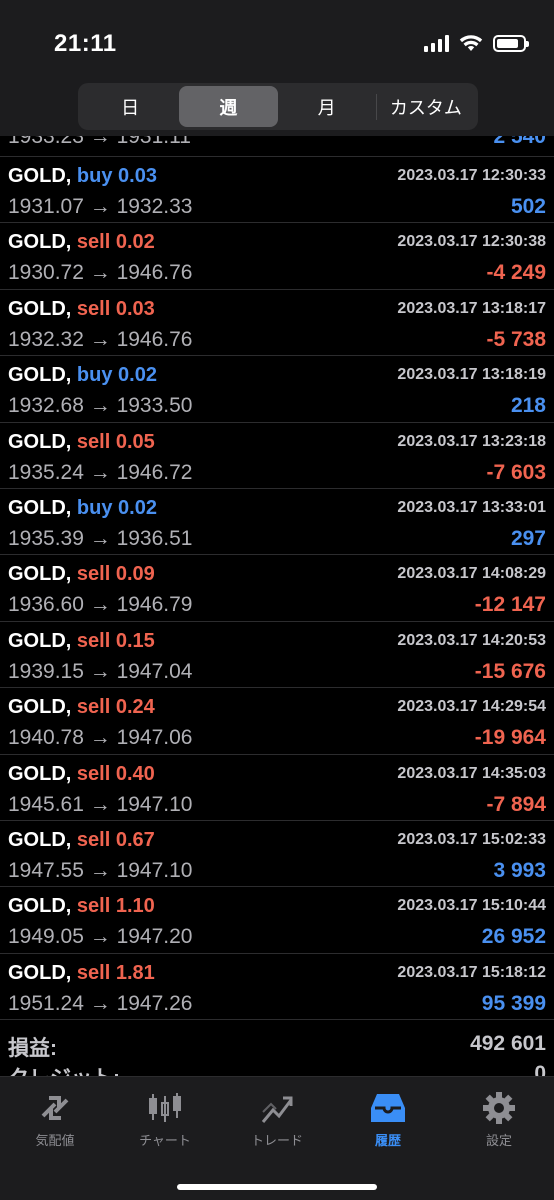  What do you see at coordinates (116, 375) in the screenshot?
I see `trade-side-lot: buy 0.02` at bounding box center [116, 375].